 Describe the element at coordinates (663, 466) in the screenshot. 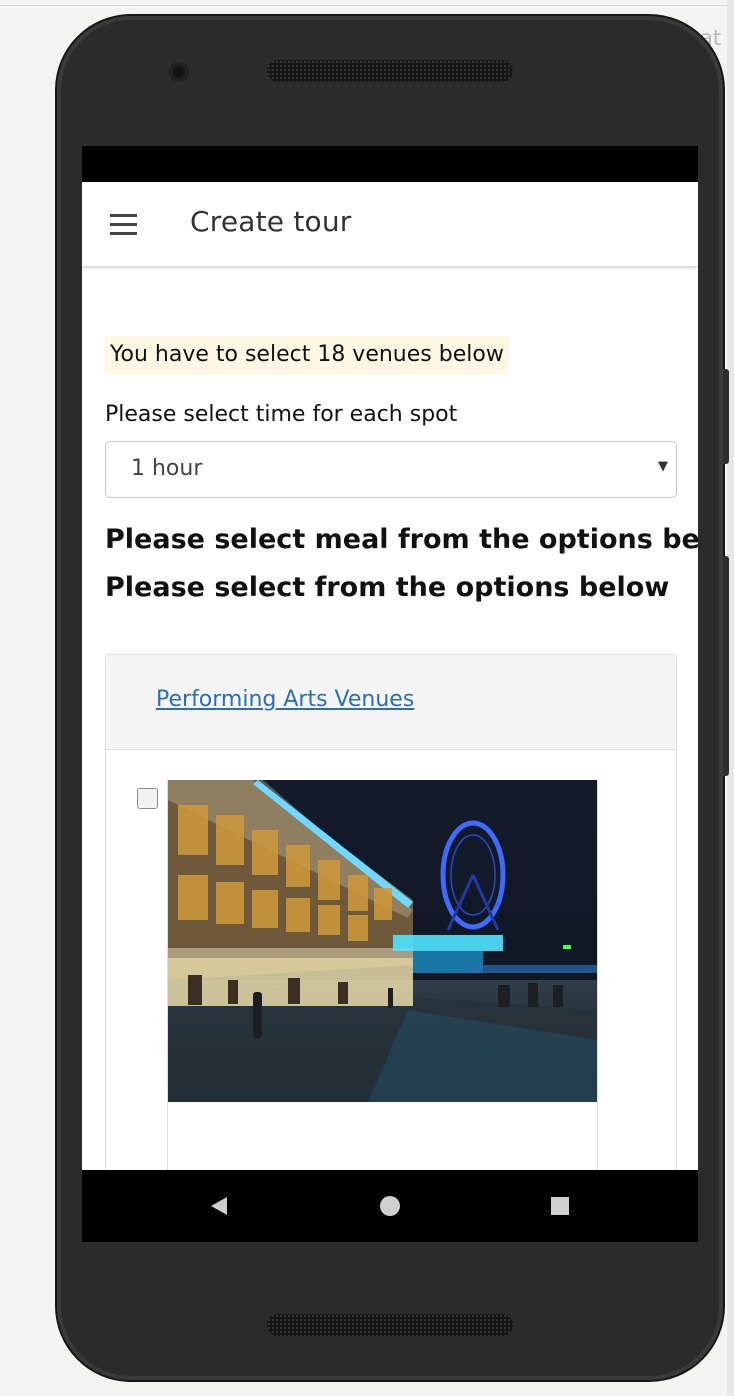

I see `dropdown-arrow-icon: ▼` at that location.